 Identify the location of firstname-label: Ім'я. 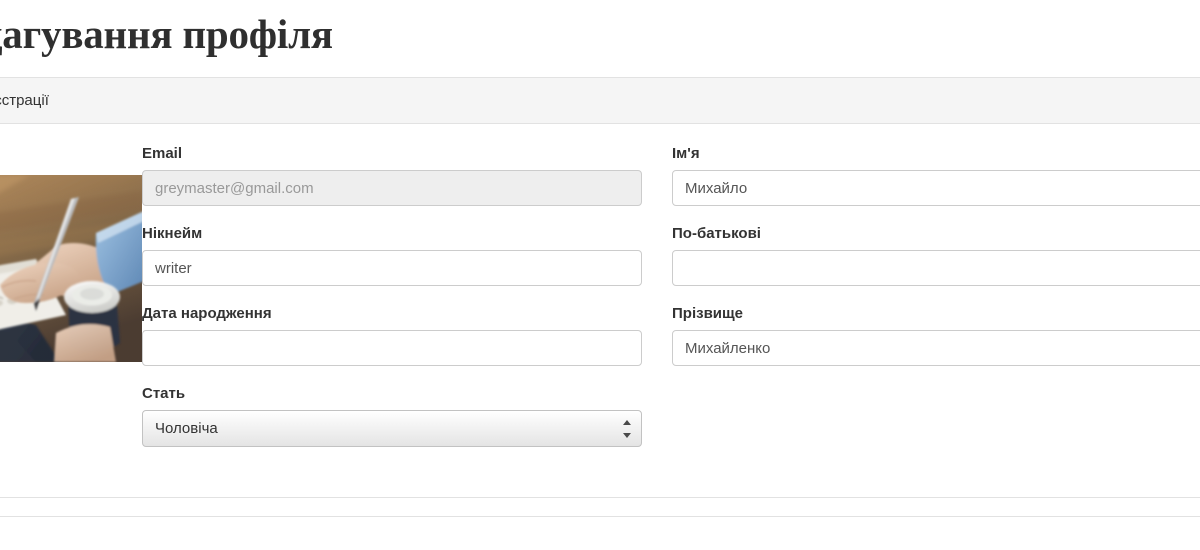
(686, 153).